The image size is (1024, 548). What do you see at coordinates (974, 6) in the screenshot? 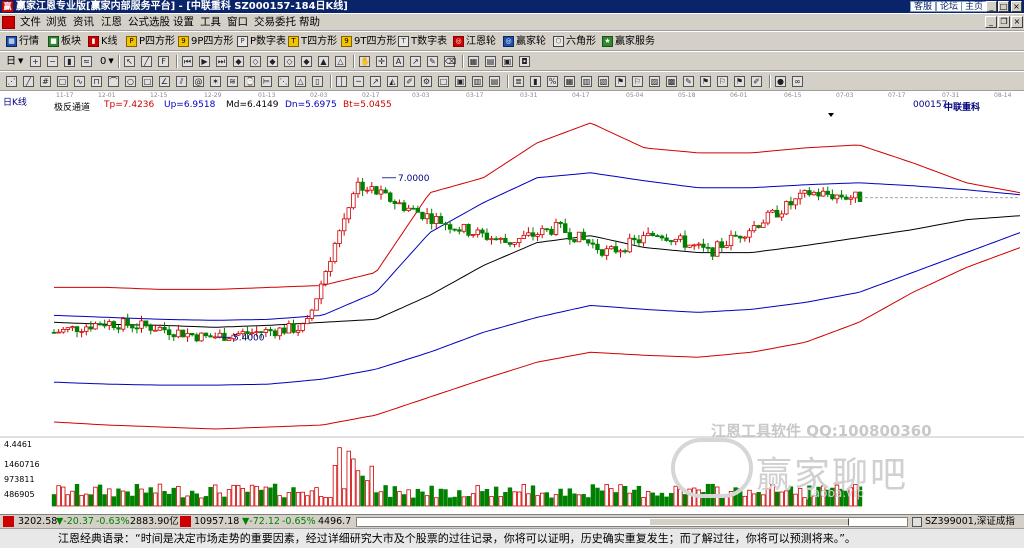
I see `homepage-link: 主页` at bounding box center [974, 6].